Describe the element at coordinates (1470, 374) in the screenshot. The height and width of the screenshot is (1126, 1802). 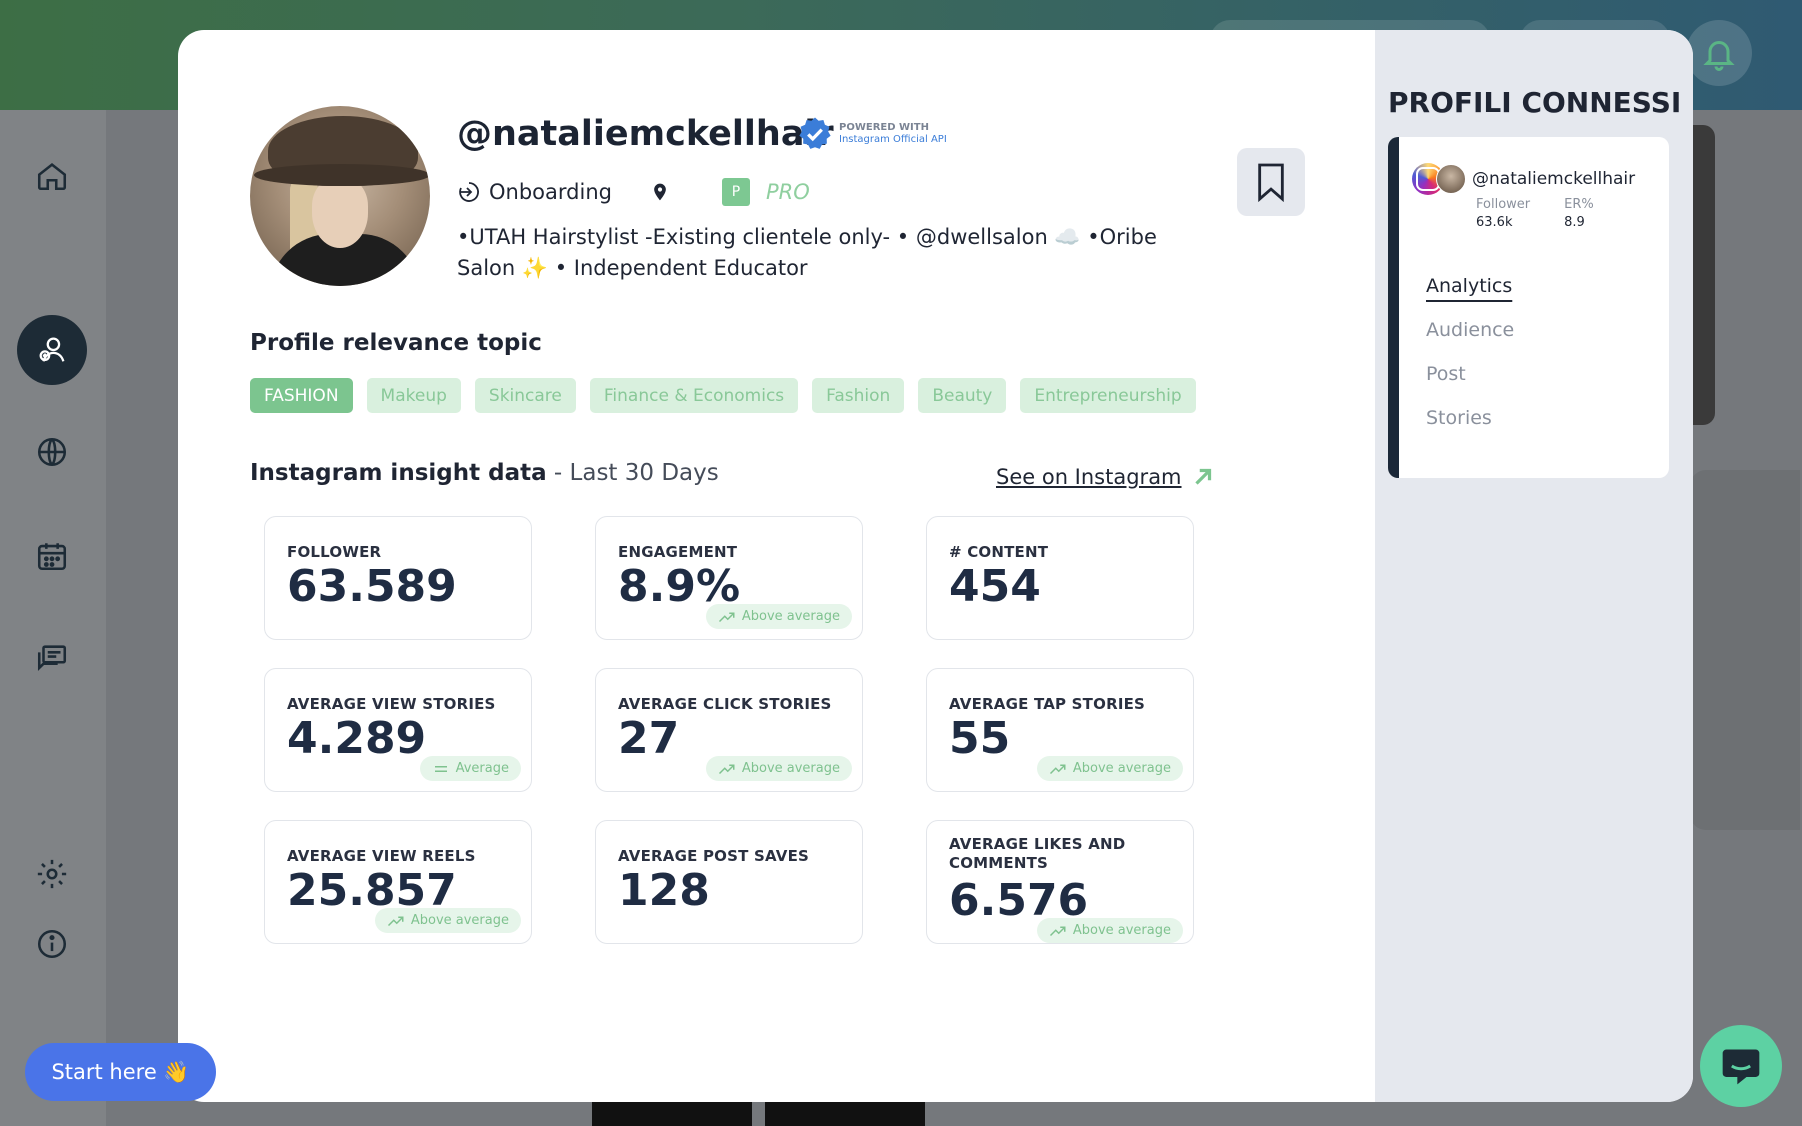
I see `nav-post: Post` at that location.